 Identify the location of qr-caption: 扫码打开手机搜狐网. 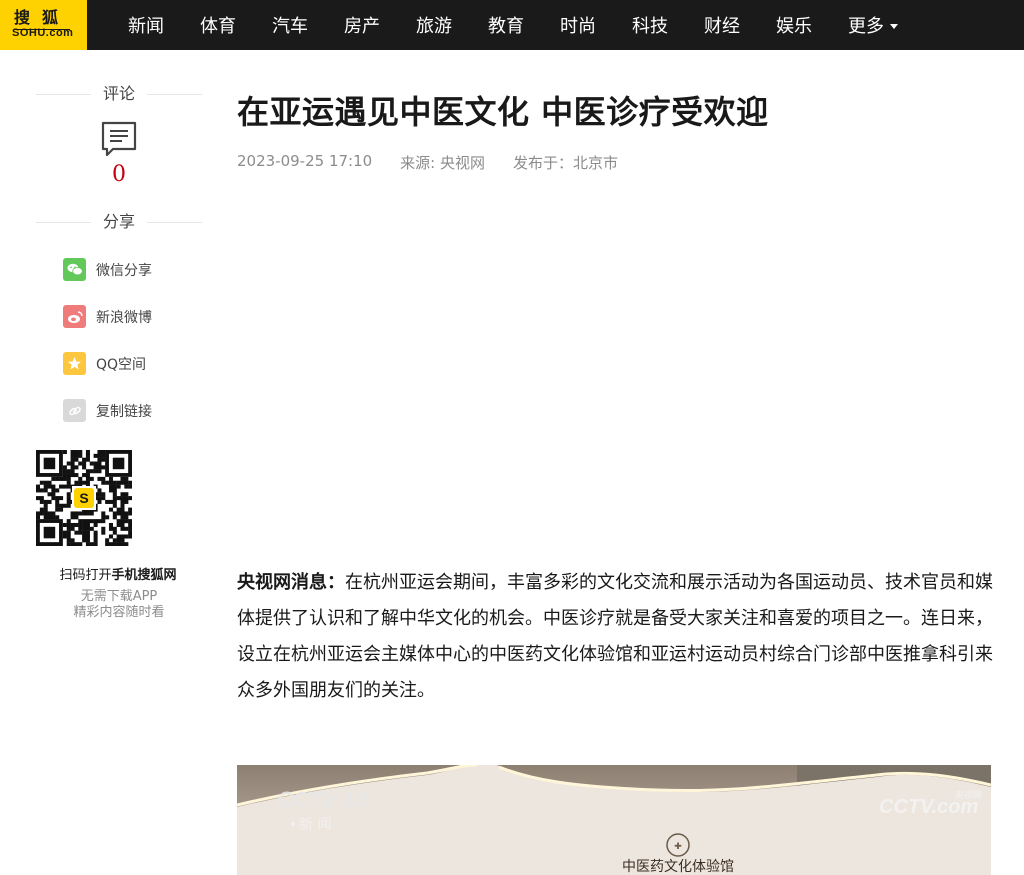
(118, 573).